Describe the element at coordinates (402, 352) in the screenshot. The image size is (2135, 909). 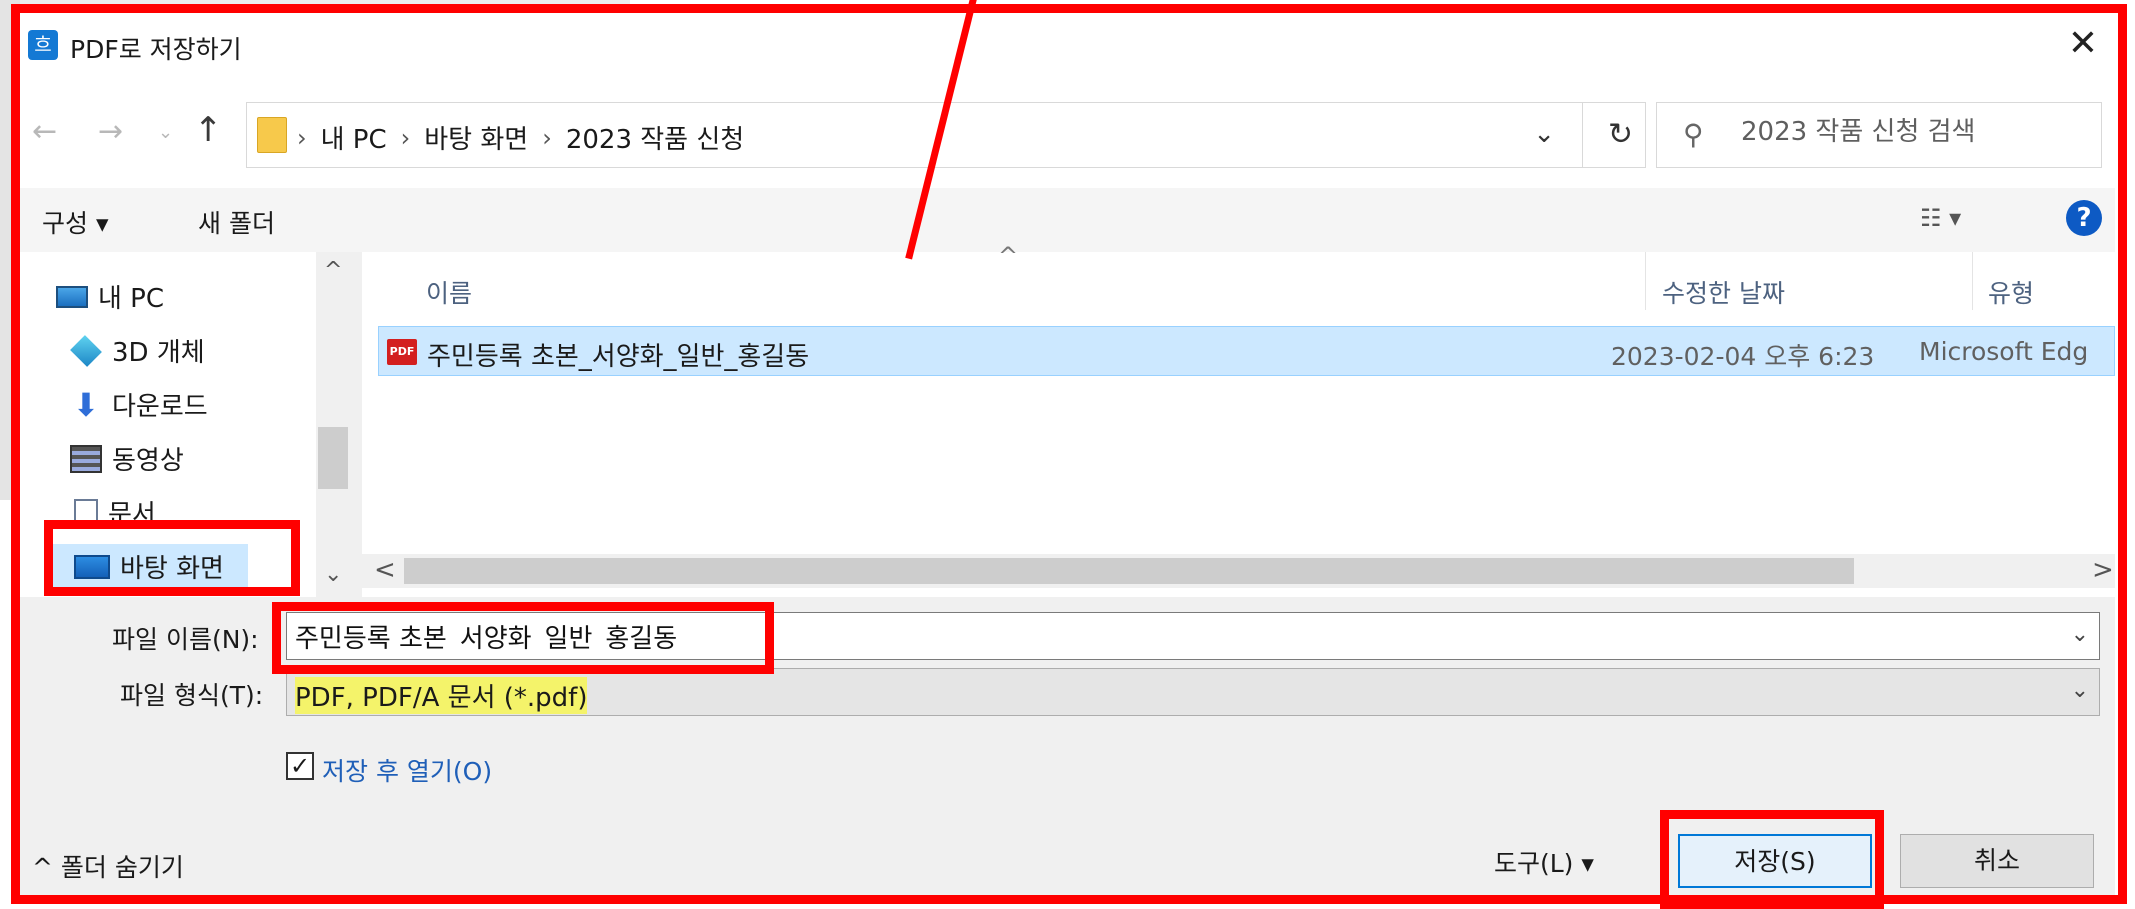
I see `pdf-file-icon: PDF` at that location.